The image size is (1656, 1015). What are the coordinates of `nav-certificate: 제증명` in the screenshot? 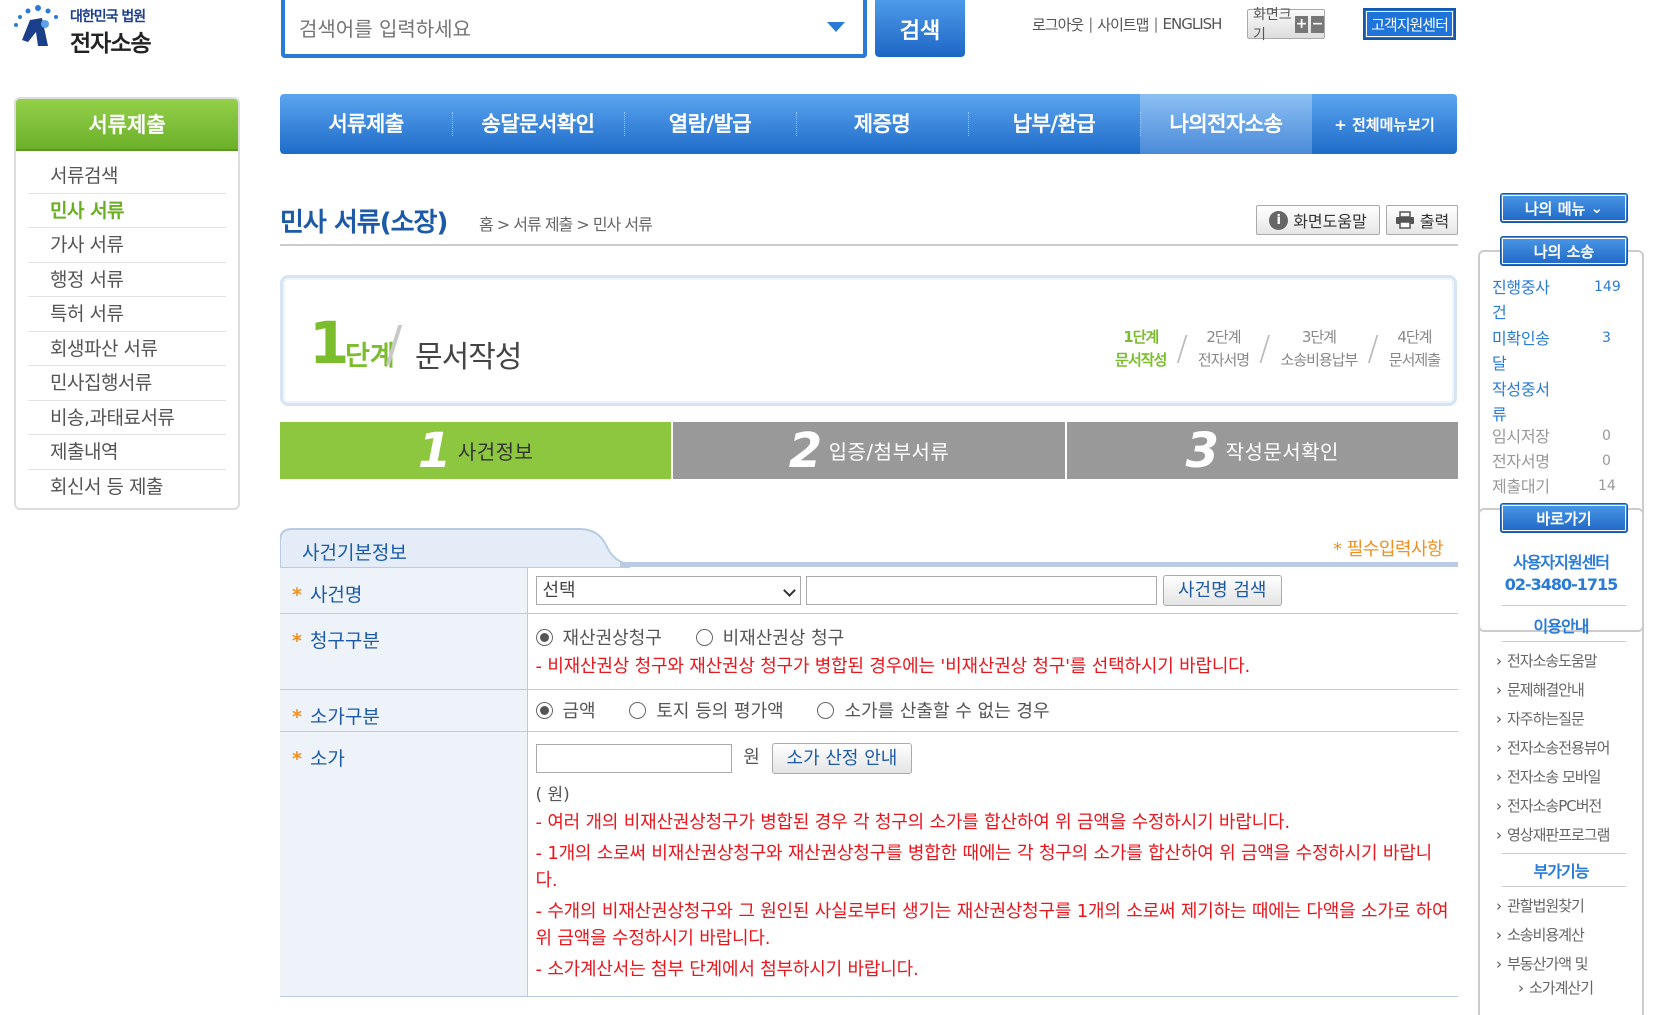 It's located at (882, 124).